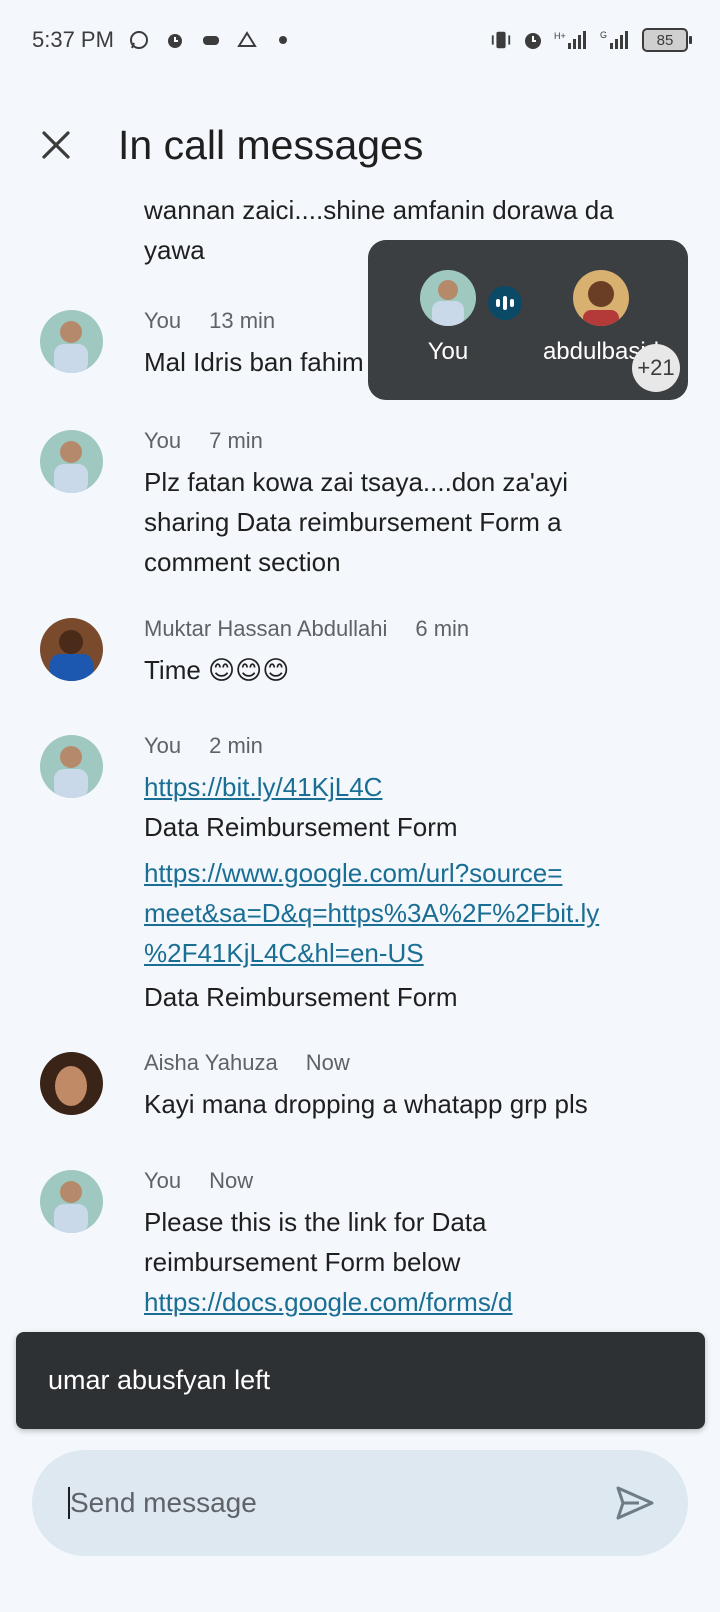  I want to click on message-text: Time 😊😊😊, so click(217, 670).